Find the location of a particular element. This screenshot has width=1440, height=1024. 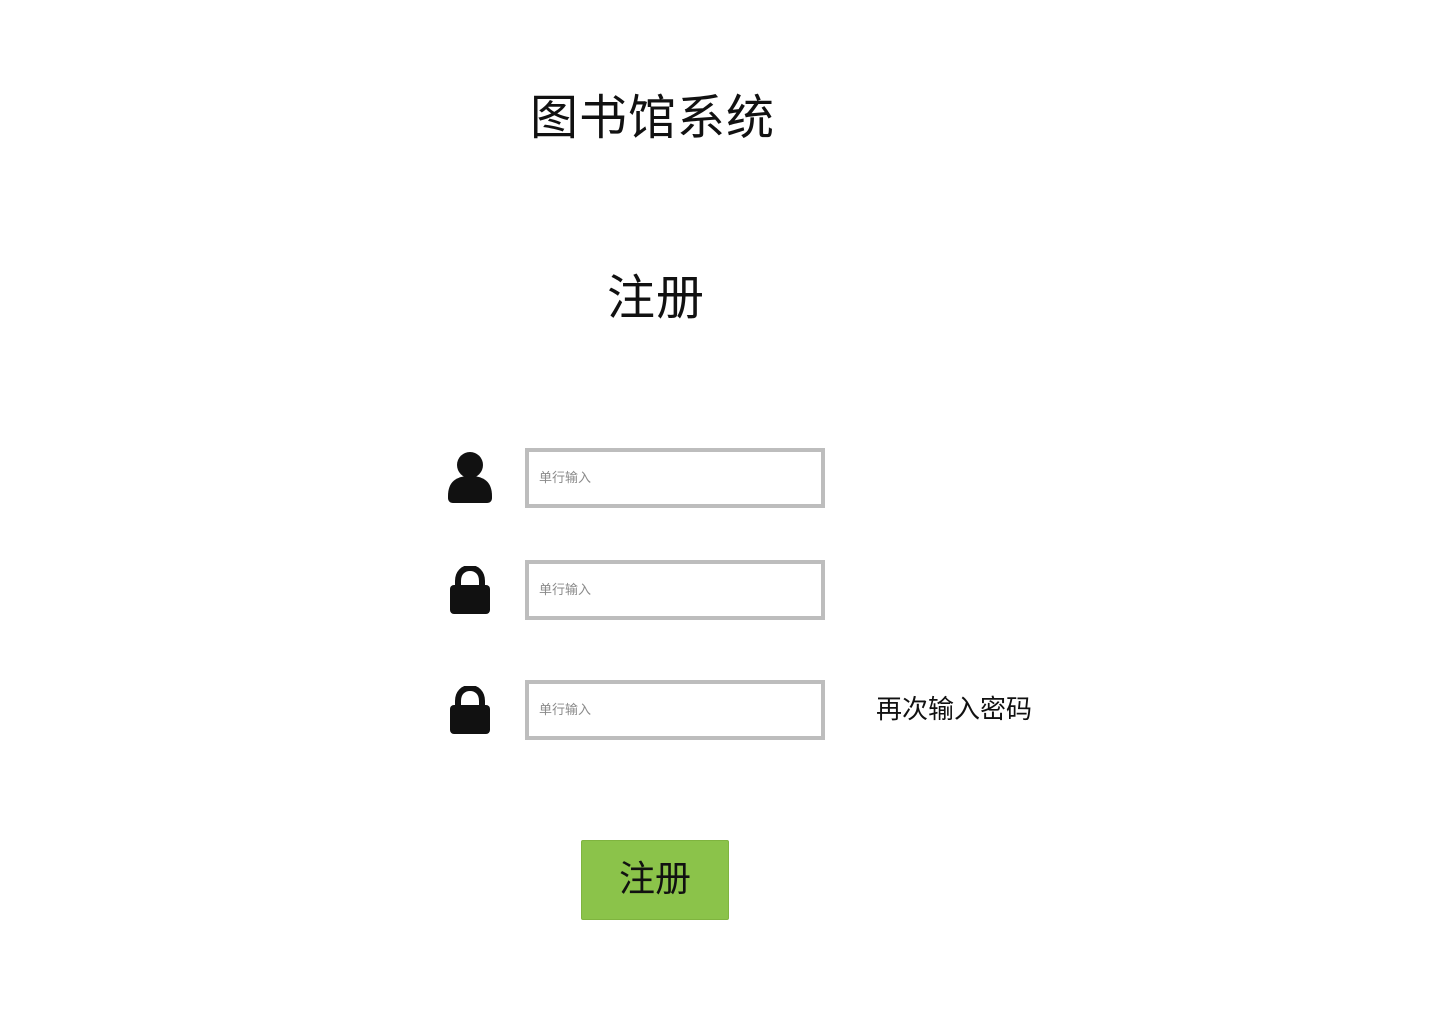

password-input is located at coordinates (675, 590).